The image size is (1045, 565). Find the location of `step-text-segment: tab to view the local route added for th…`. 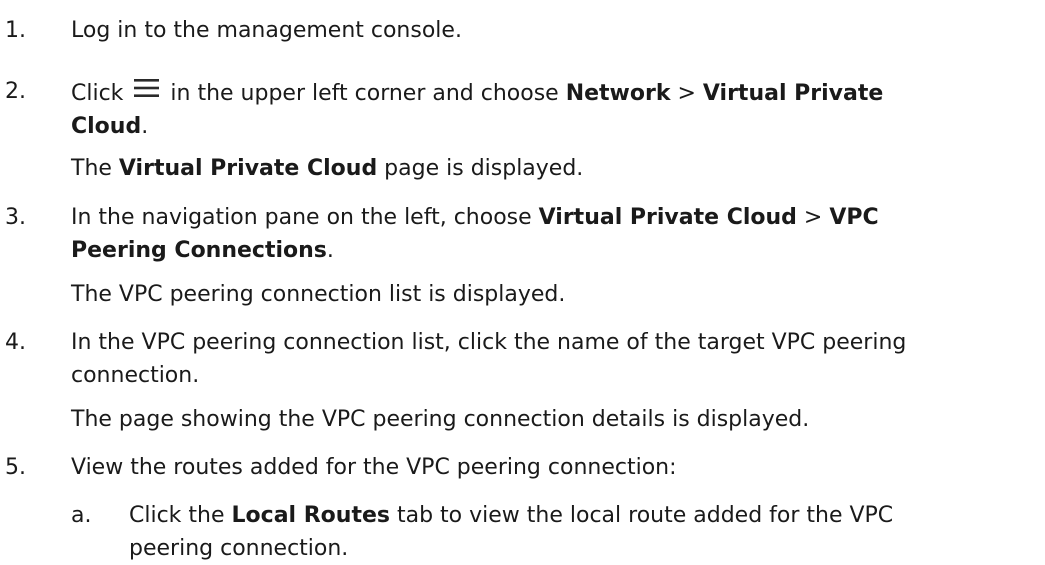

step-text-segment: tab to view the local route added for th… is located at coordinates (641, 515).